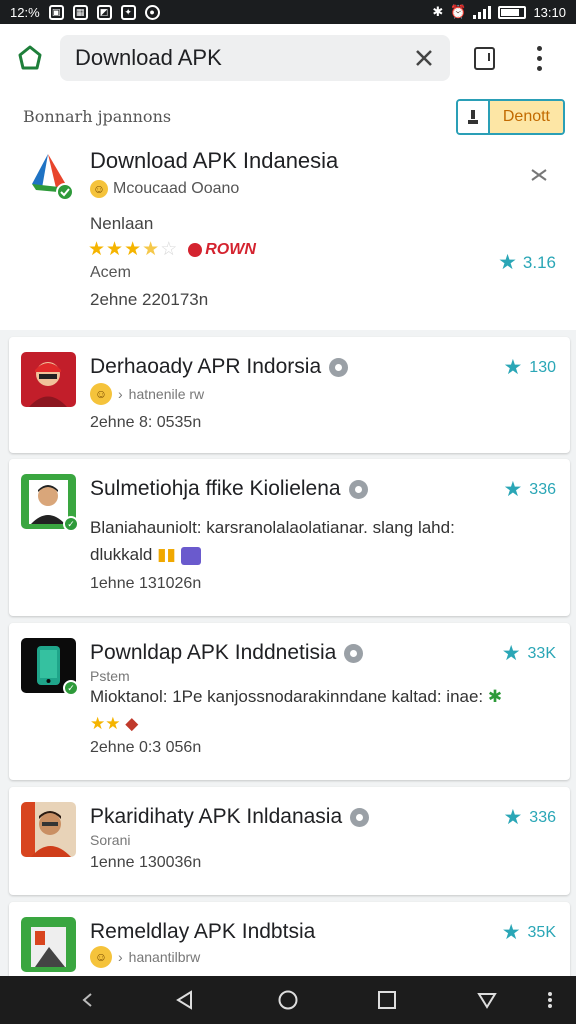 The height and width of the screenshot is (1024, 576). I want to click on result-title-text: Remeldlay APK Indbtsia, so click(202, 932).